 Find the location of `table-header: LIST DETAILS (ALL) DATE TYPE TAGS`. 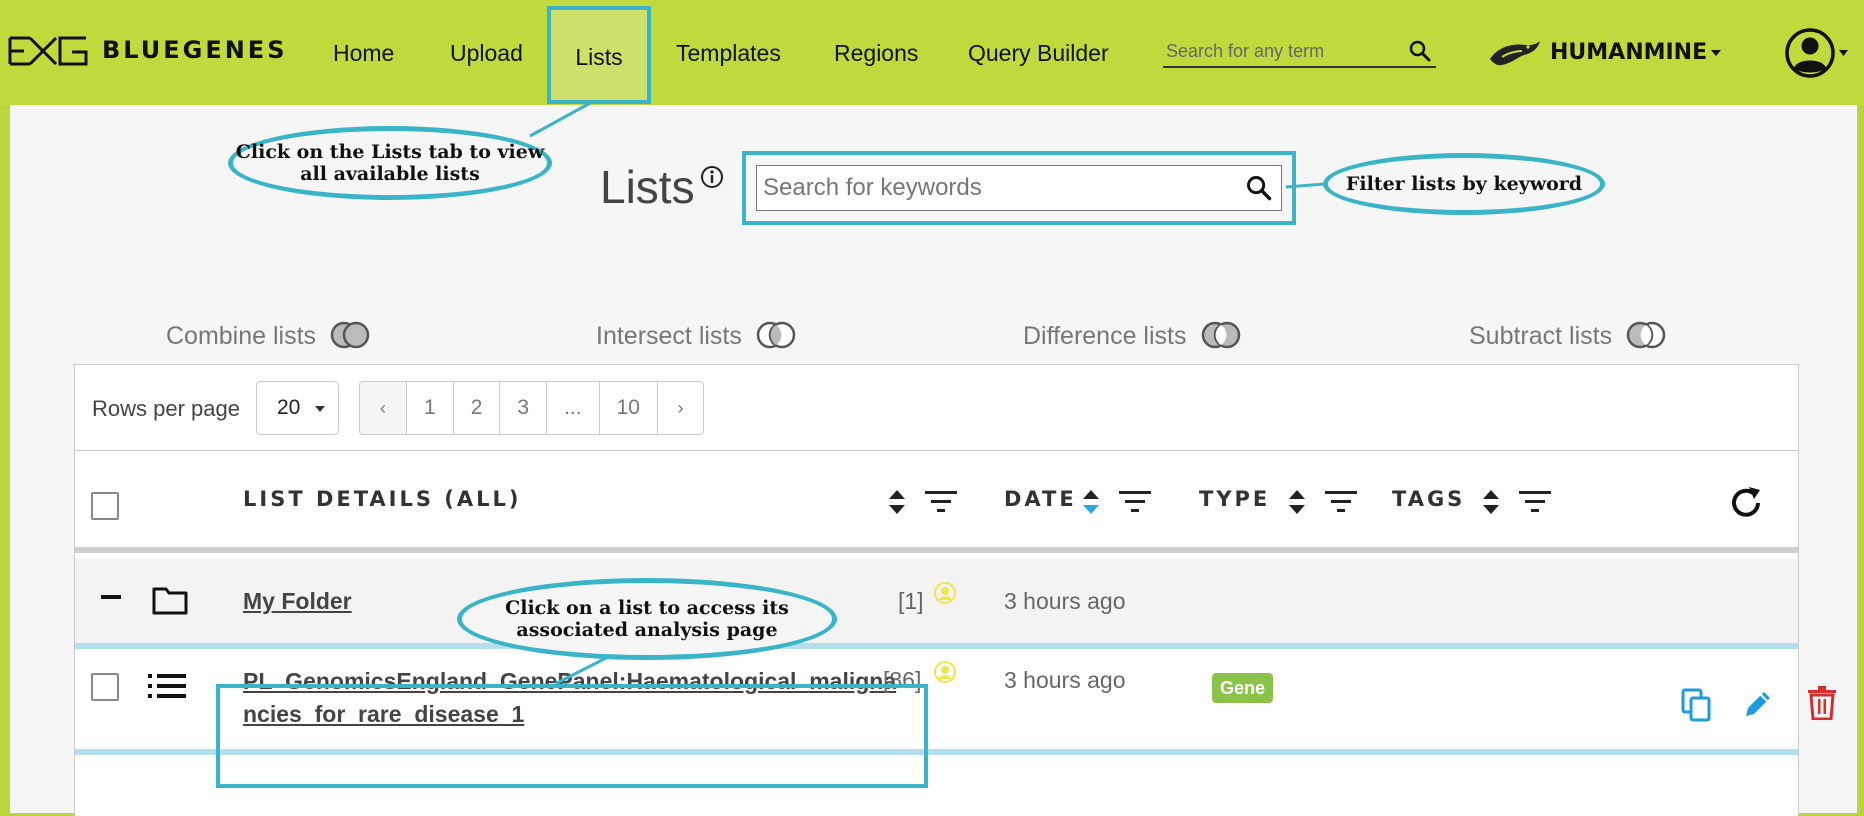

table-header: LIST DETAILS (ALL) DATE TYPE TAGS is located at coordinates (936, 502).